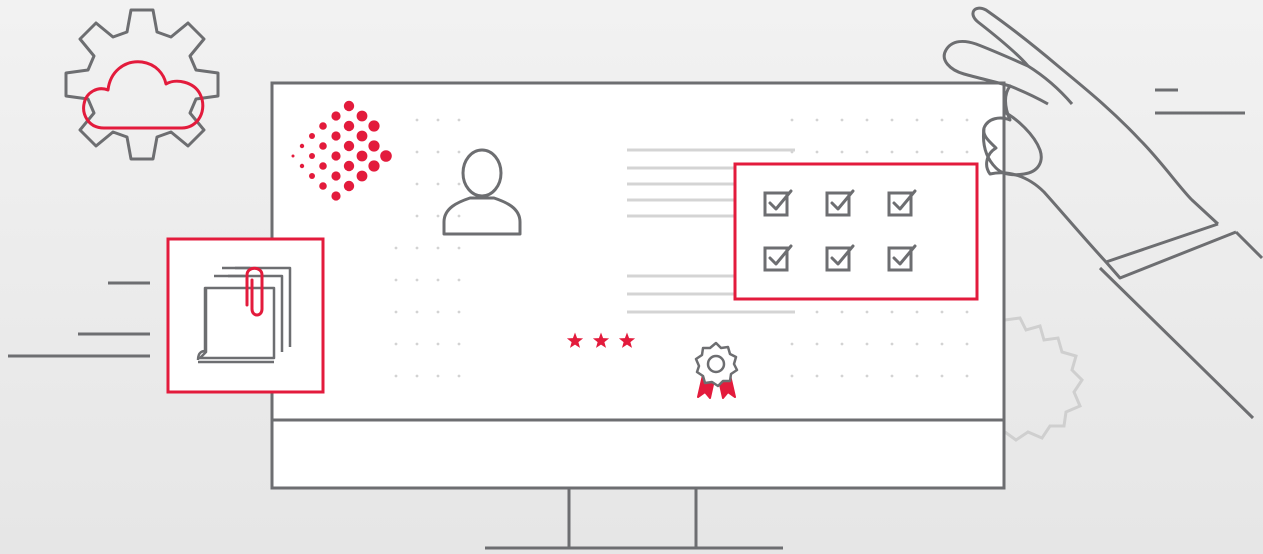 The image size is (1263, 554). What do you see at coordinates (143, 95) in the screenshot?
I see `cloud-icon` at bounding box center [143, 95].